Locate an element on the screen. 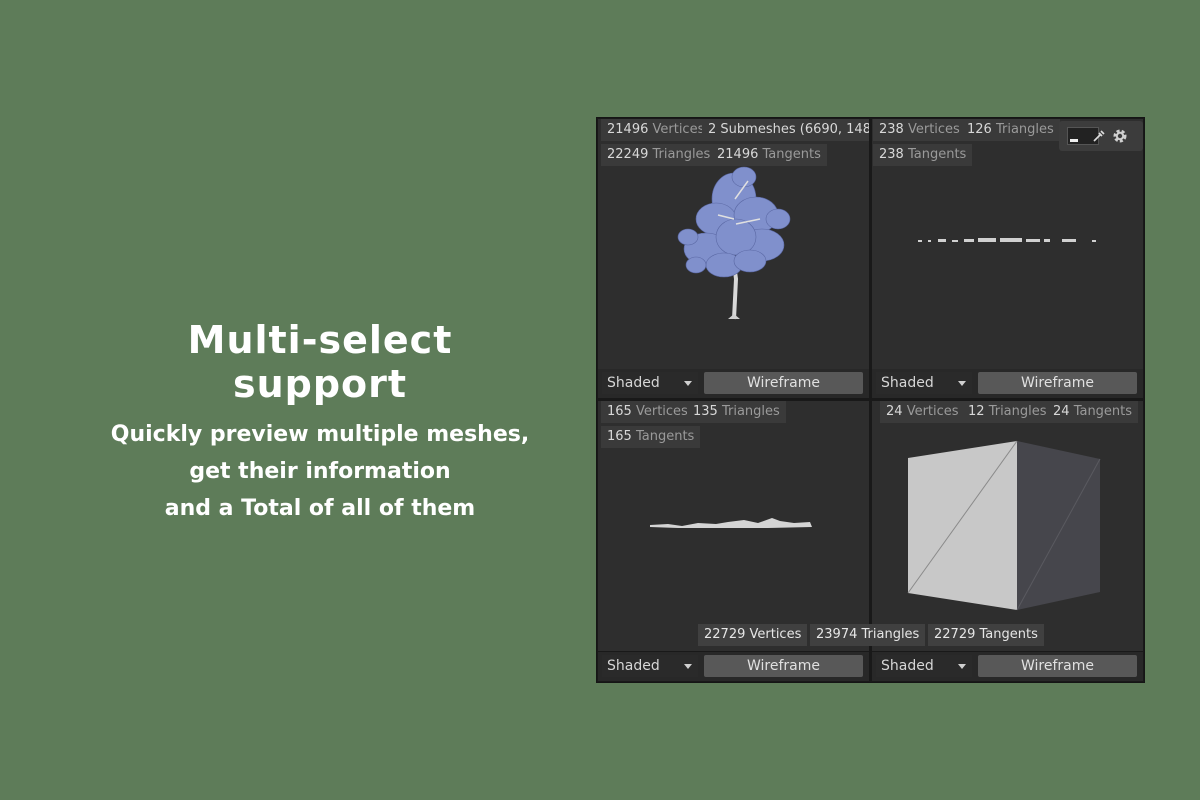 This screenshot has height=800, width=1200. ground-mesh-preview is located at coordinates (731, 523).